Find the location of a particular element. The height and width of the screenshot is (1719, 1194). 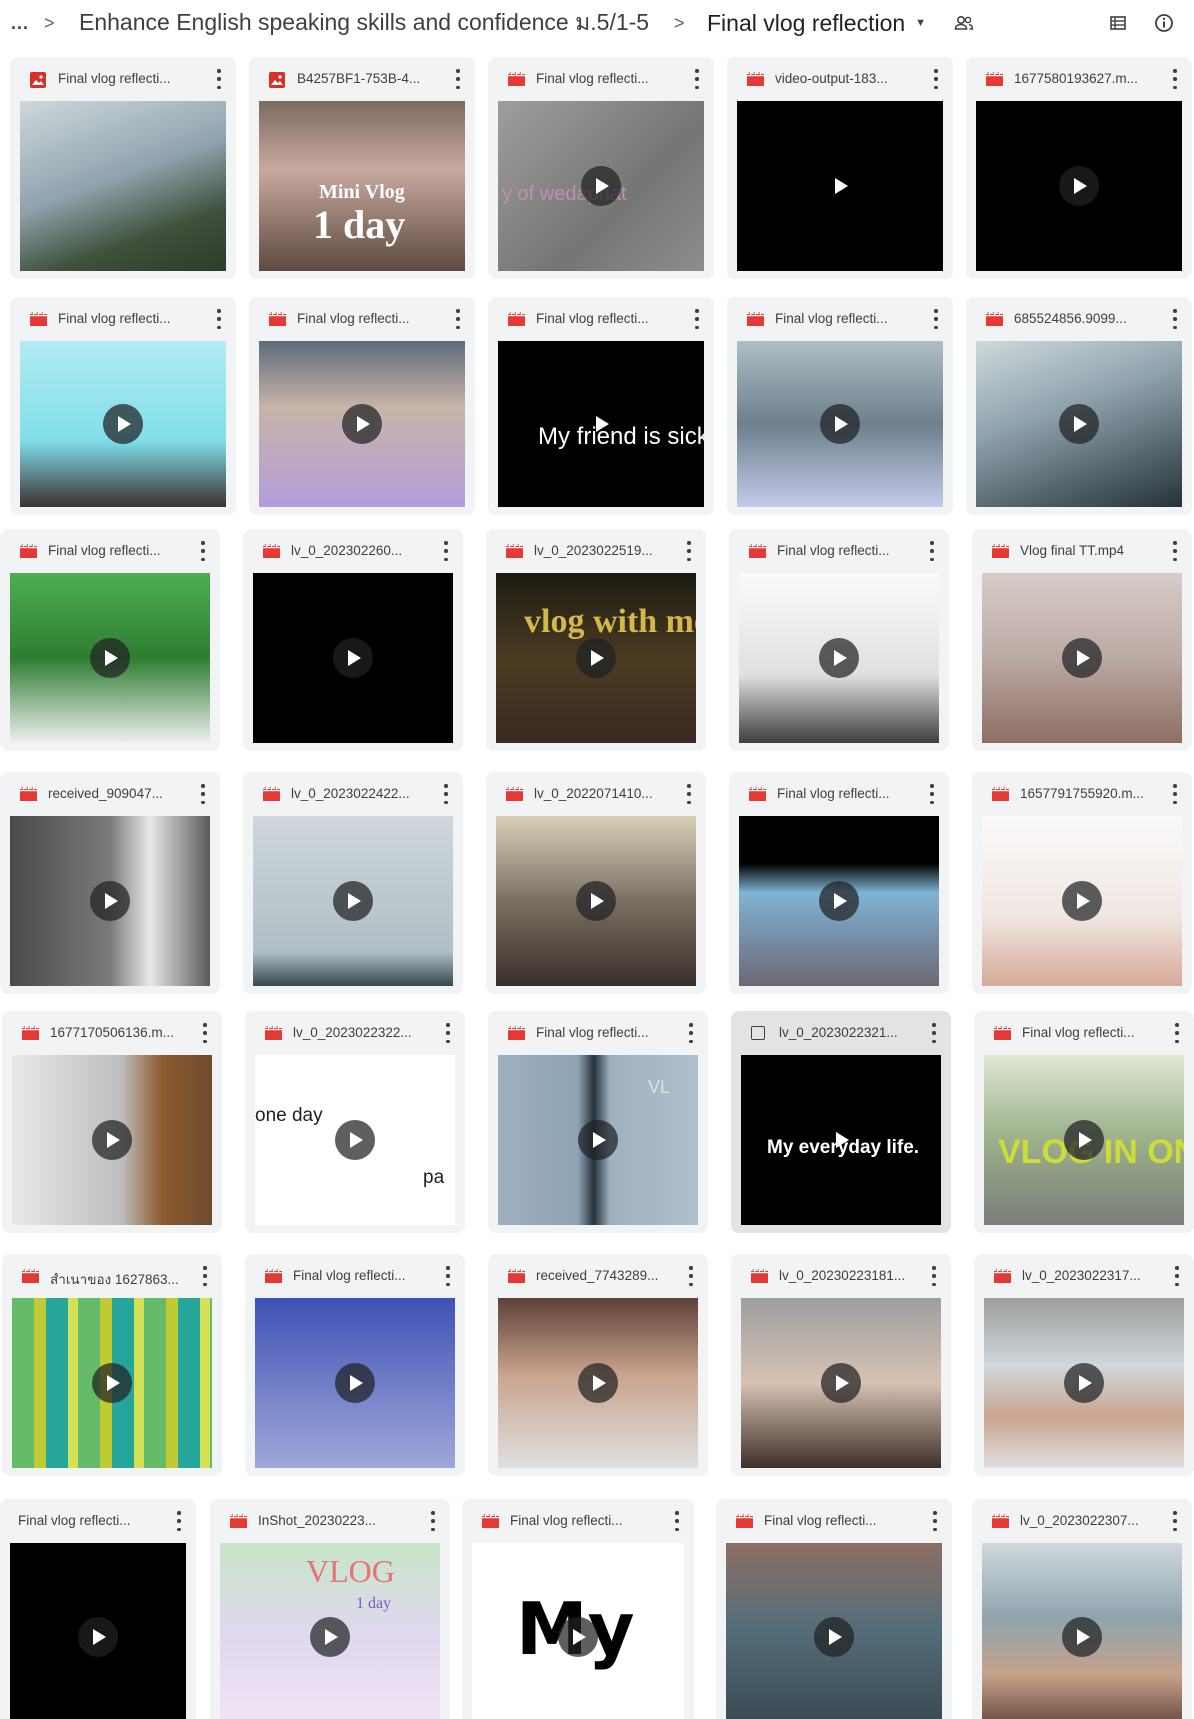

info-icon is located at coordinates (1164, 23).